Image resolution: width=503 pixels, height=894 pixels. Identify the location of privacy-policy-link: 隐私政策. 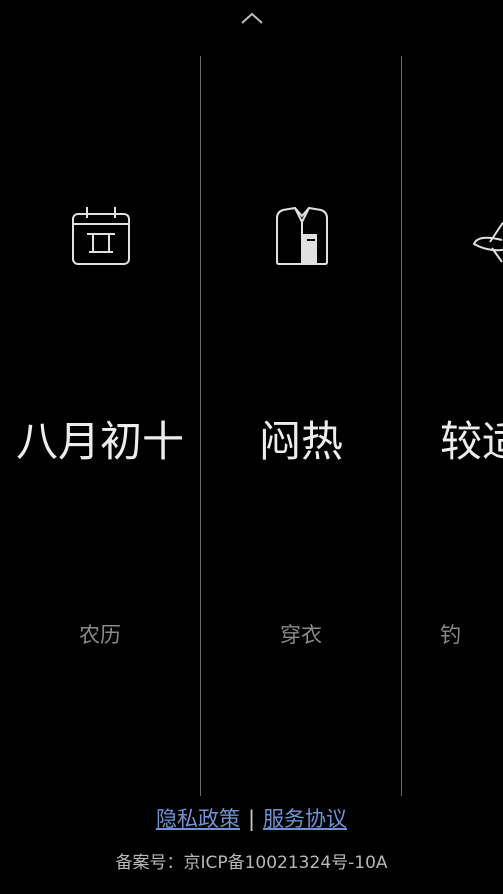
(198, 819).